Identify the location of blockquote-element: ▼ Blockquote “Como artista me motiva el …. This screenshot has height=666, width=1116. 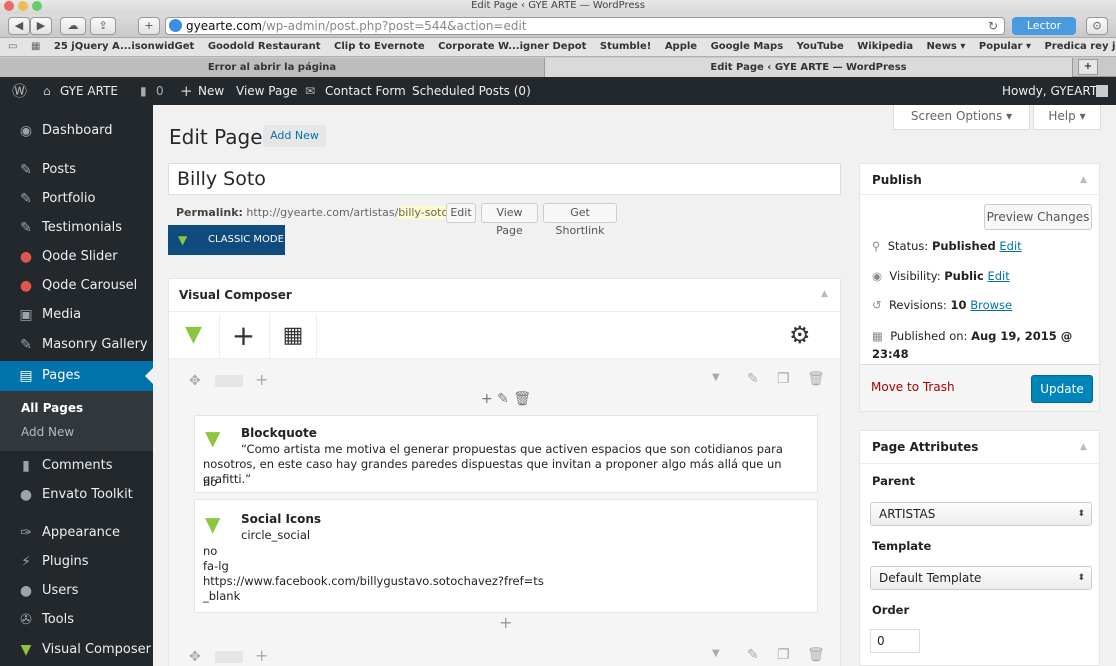
(506, 454).